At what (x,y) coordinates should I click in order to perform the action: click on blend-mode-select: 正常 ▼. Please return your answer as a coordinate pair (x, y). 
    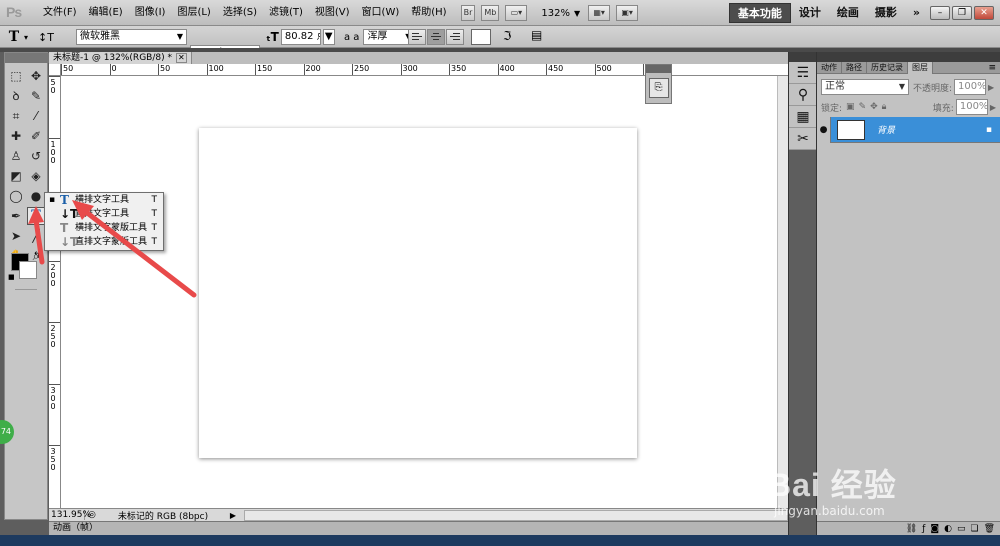
    Looking at the image, I should click on (865, 87).